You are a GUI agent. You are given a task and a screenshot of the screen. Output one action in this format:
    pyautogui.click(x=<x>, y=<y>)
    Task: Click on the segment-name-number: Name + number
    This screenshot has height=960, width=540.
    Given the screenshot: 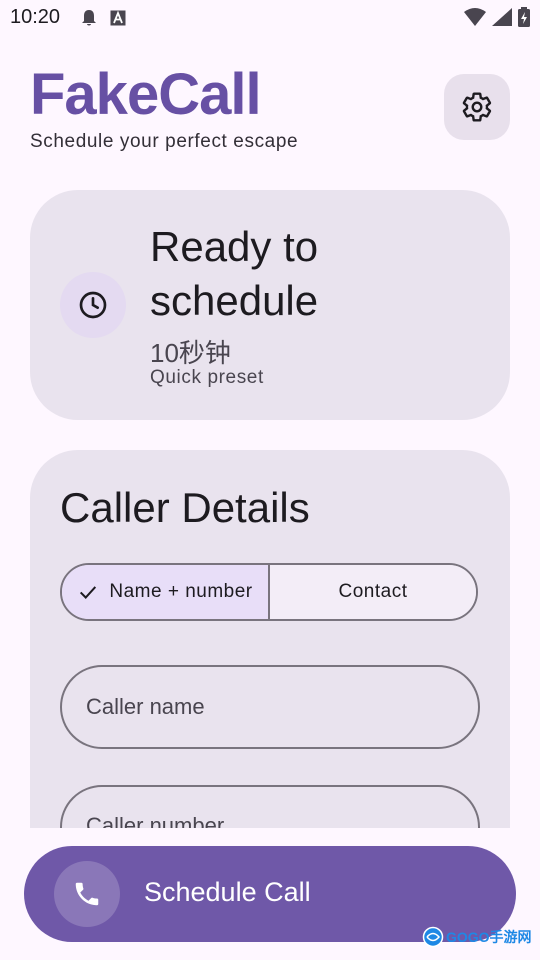 What is the action you would take?
    pyautogui.click(x=166, y=592)
    